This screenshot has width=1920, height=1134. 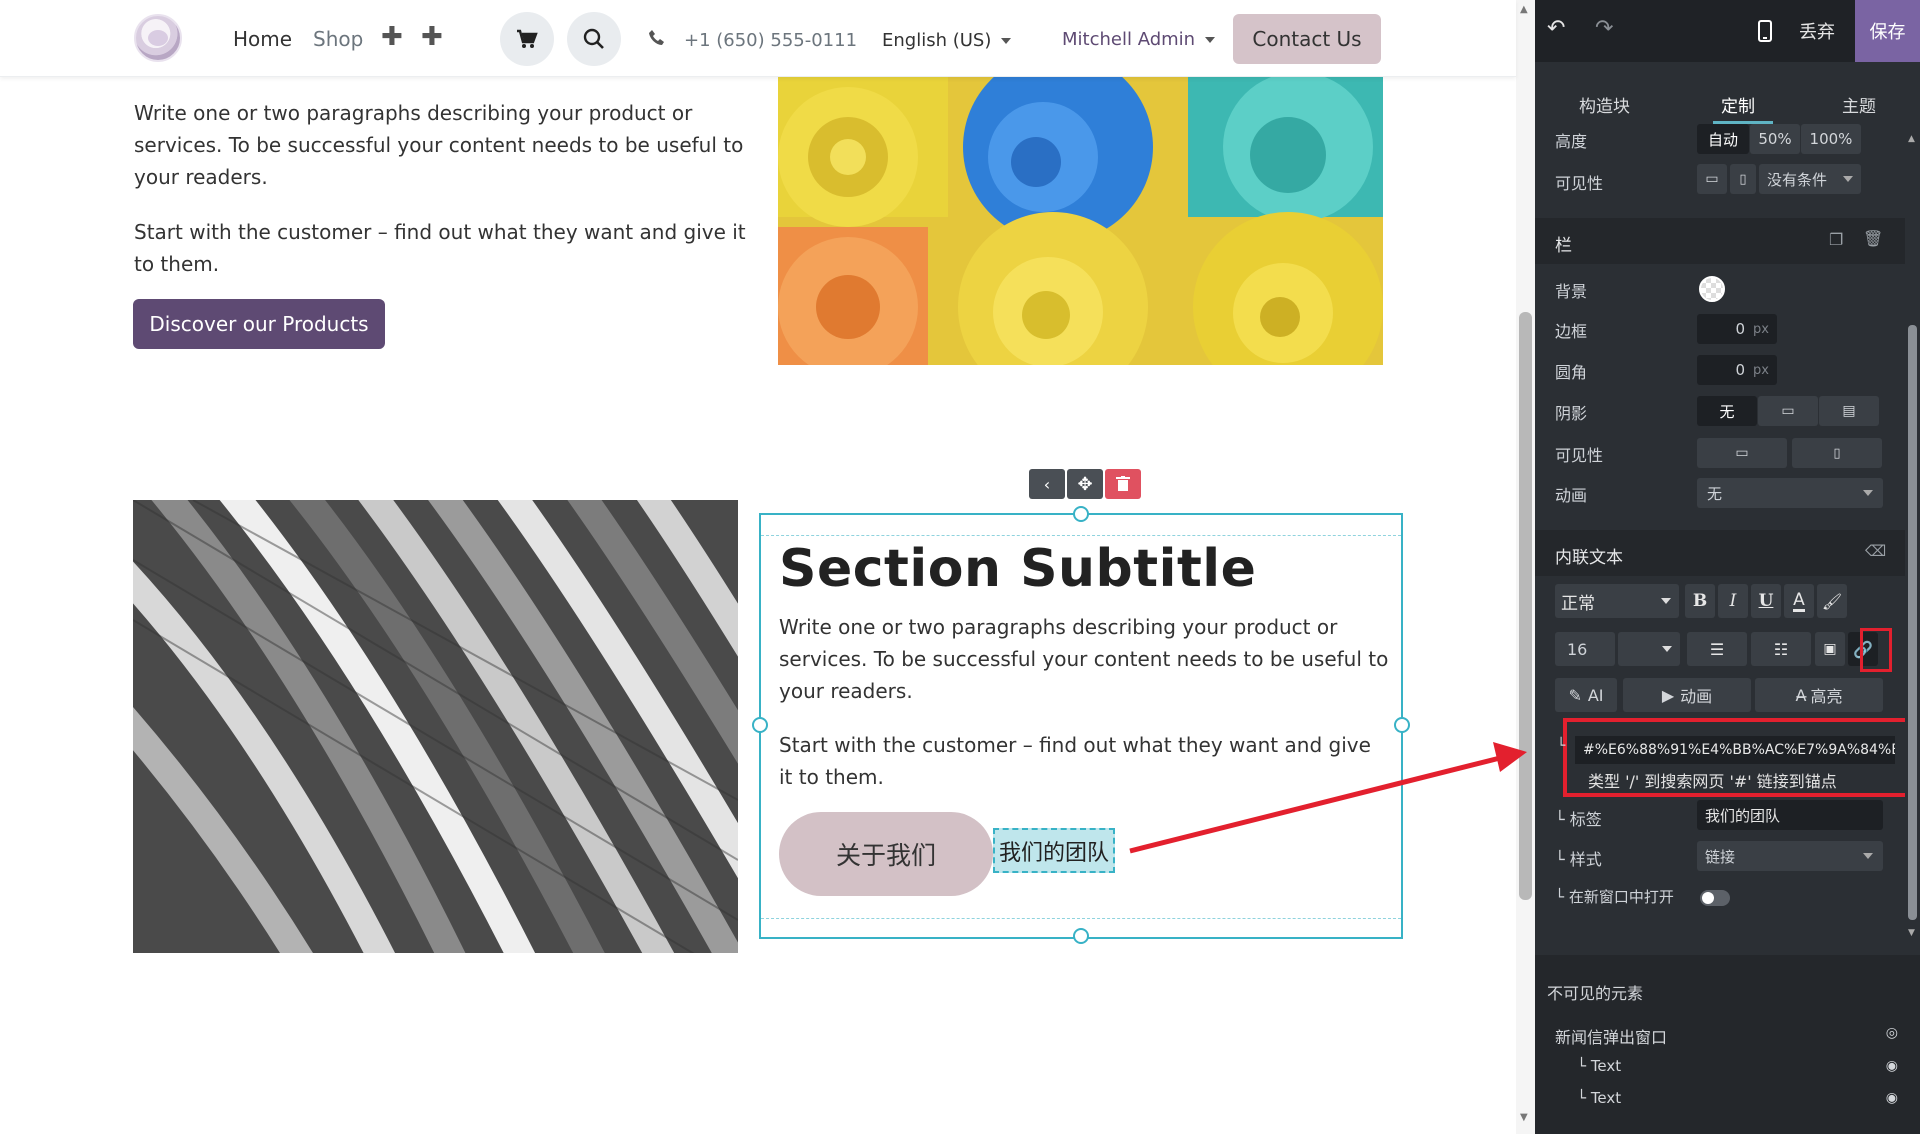 I want to click on drag-handle: ✥, so click(x=1085, y=484).